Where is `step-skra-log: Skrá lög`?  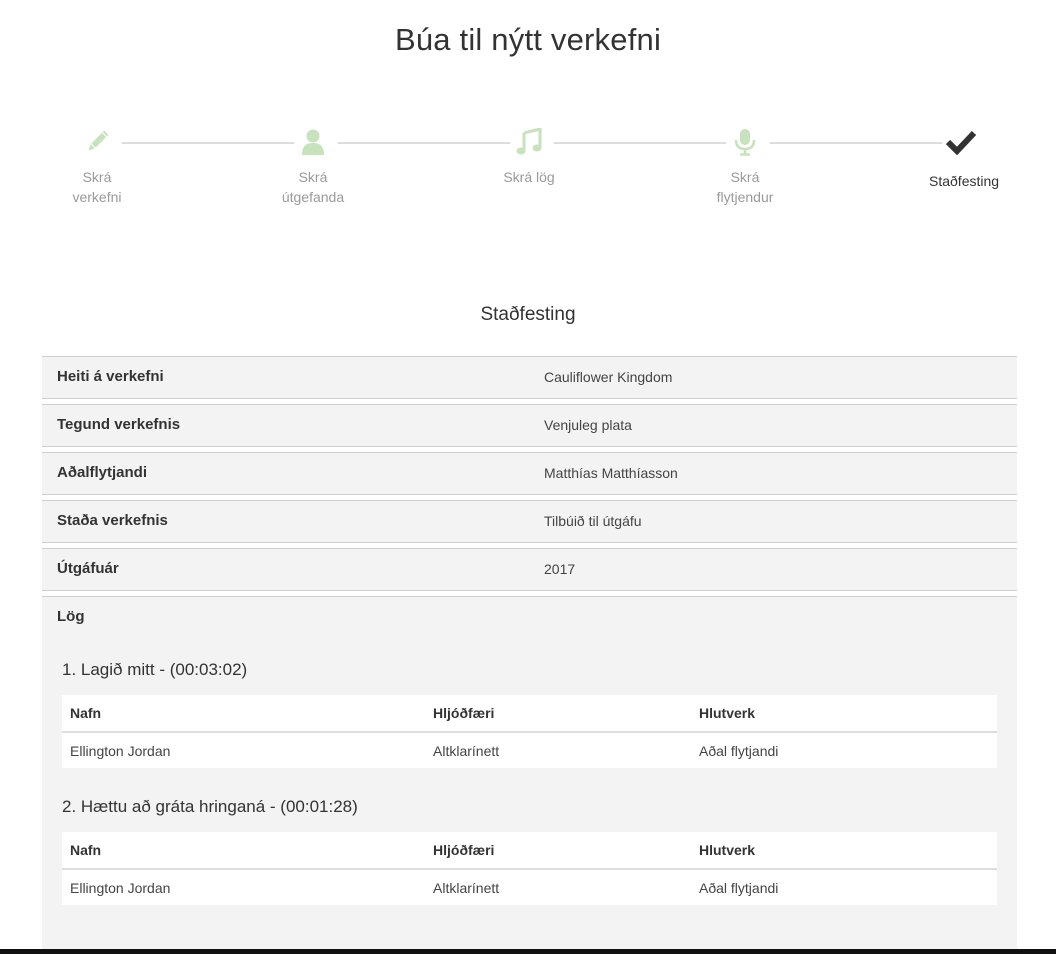 step-skra-log: Skrá lög is located at coordinates (529, 154).